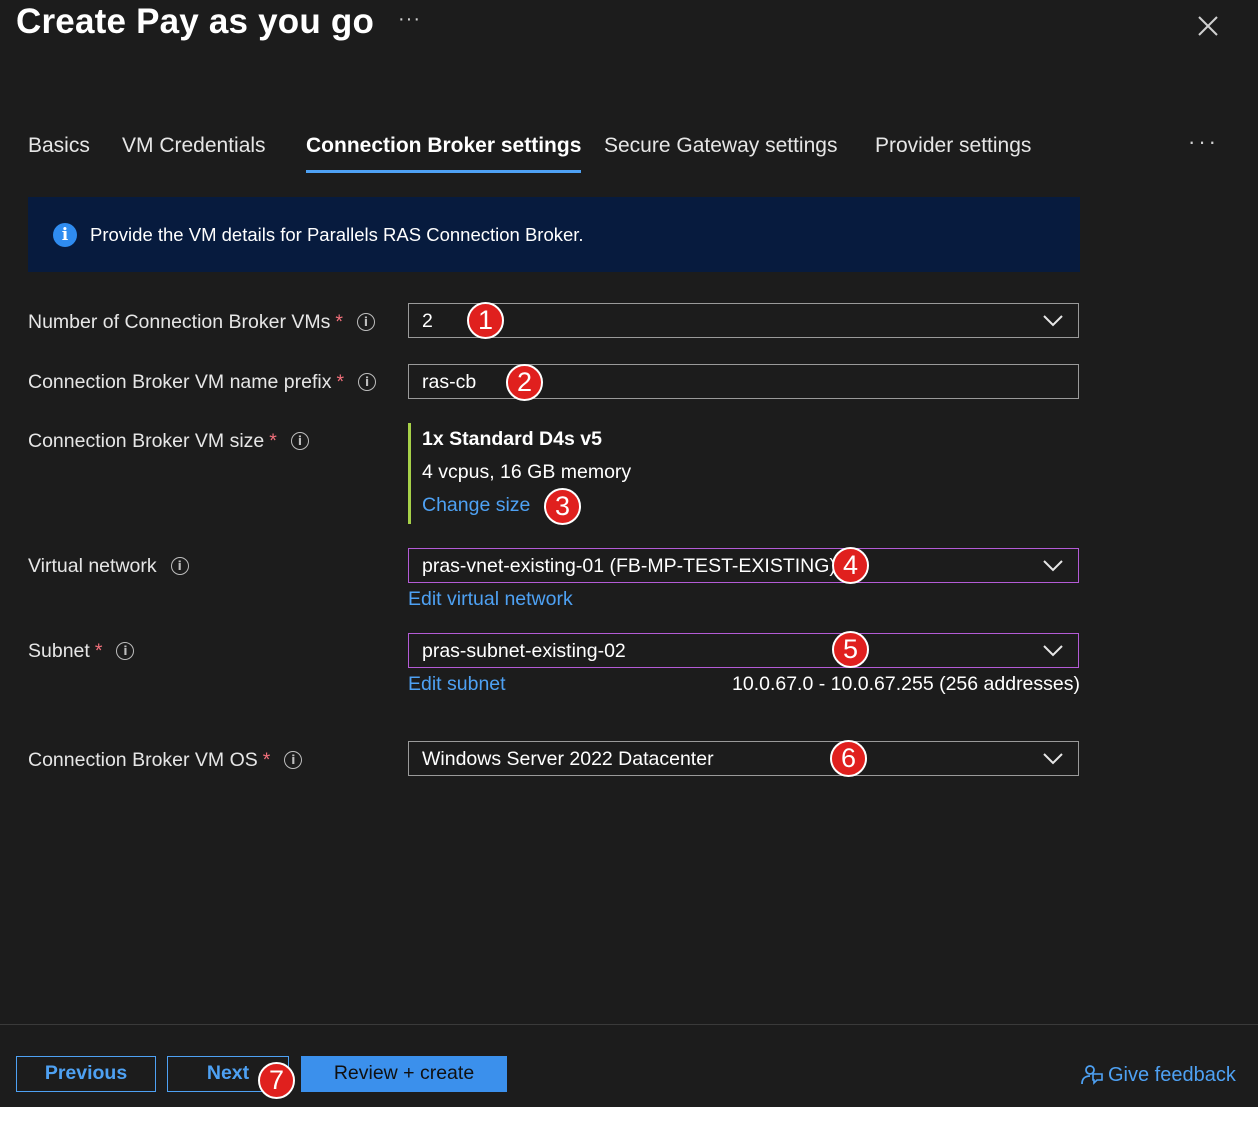  Describe the element at coordinates (444, 151) in the screenshot. I see `tab-connection-broker-settings: Connection Broker settings` at that location.